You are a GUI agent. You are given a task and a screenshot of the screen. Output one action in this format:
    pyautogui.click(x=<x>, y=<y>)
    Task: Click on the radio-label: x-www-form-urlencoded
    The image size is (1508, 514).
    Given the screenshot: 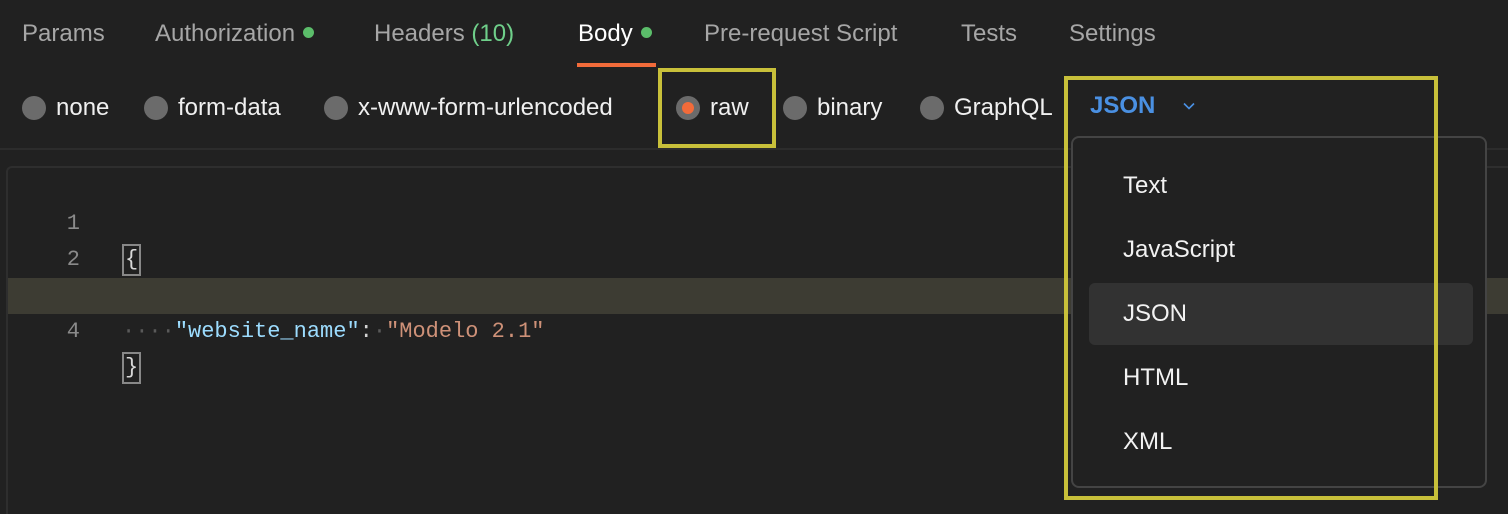 What is the action you would take?
    pyautogui.click(x=485, y=107)
    